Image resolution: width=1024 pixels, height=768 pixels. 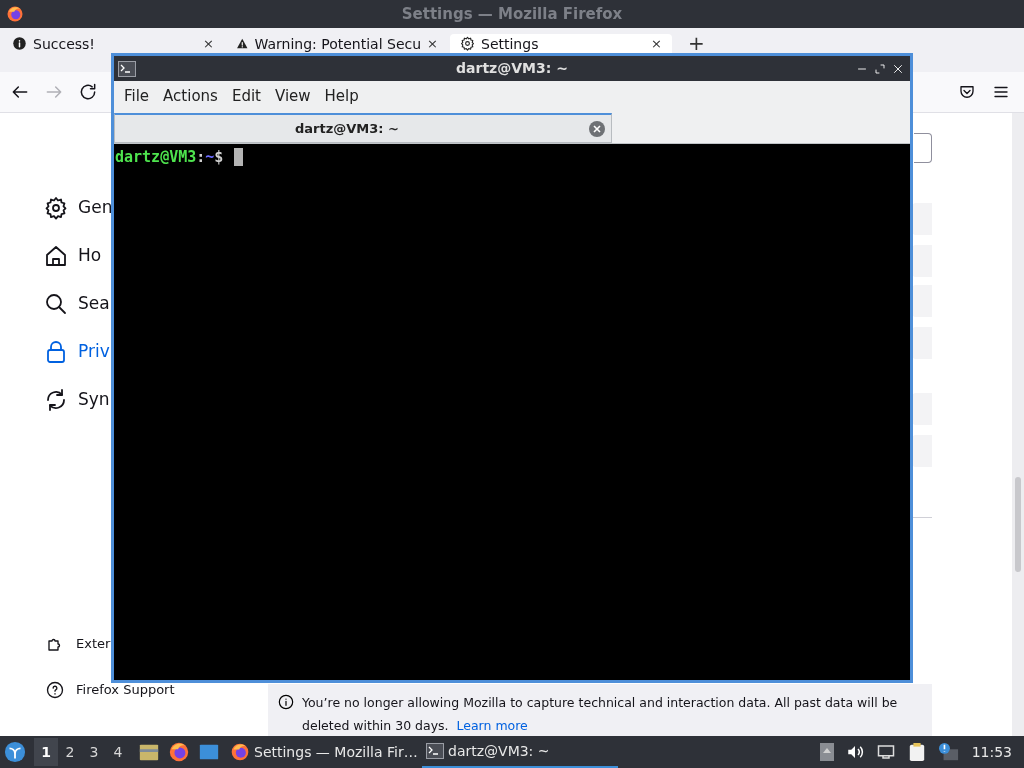 I want to click on sidebar-item: Syn, so click(x=94, y=400).